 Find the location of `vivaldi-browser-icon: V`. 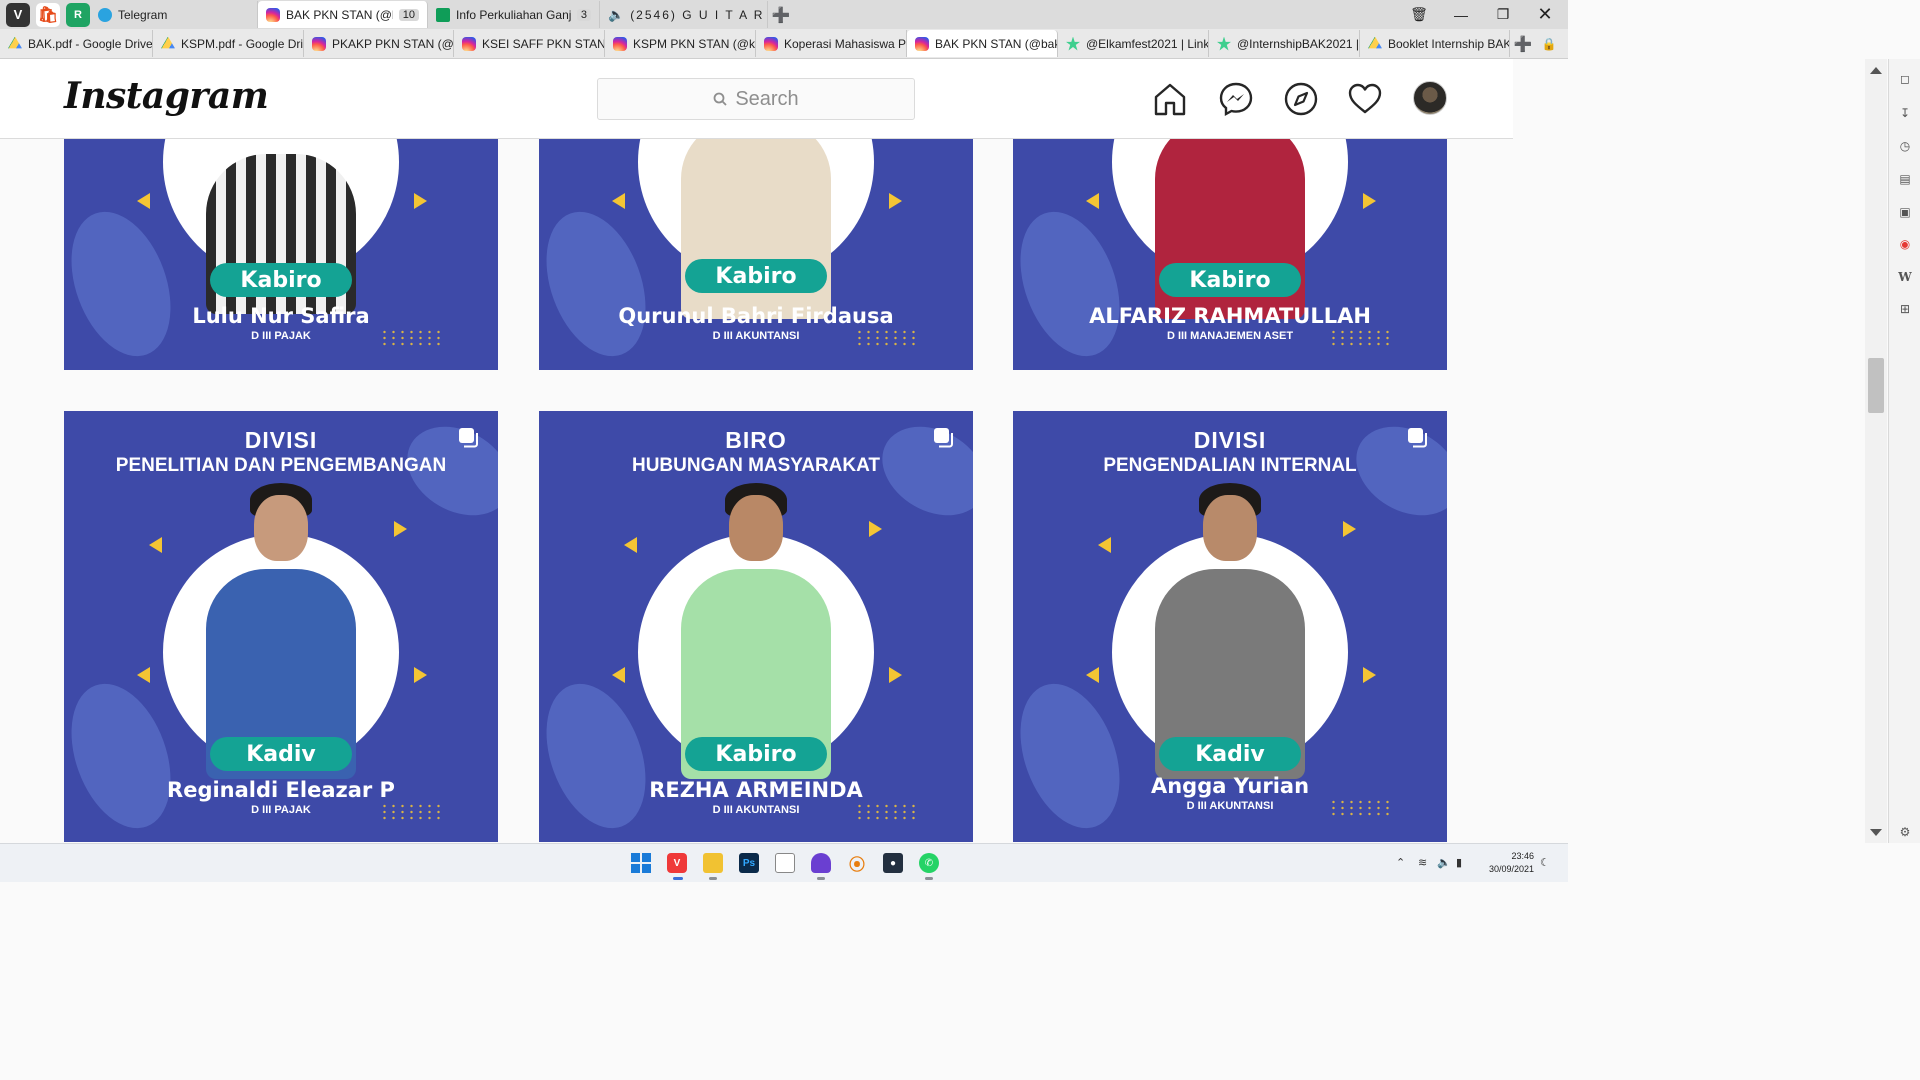

vivaldi-browser-icon: V is located at coordinates (677, 863).